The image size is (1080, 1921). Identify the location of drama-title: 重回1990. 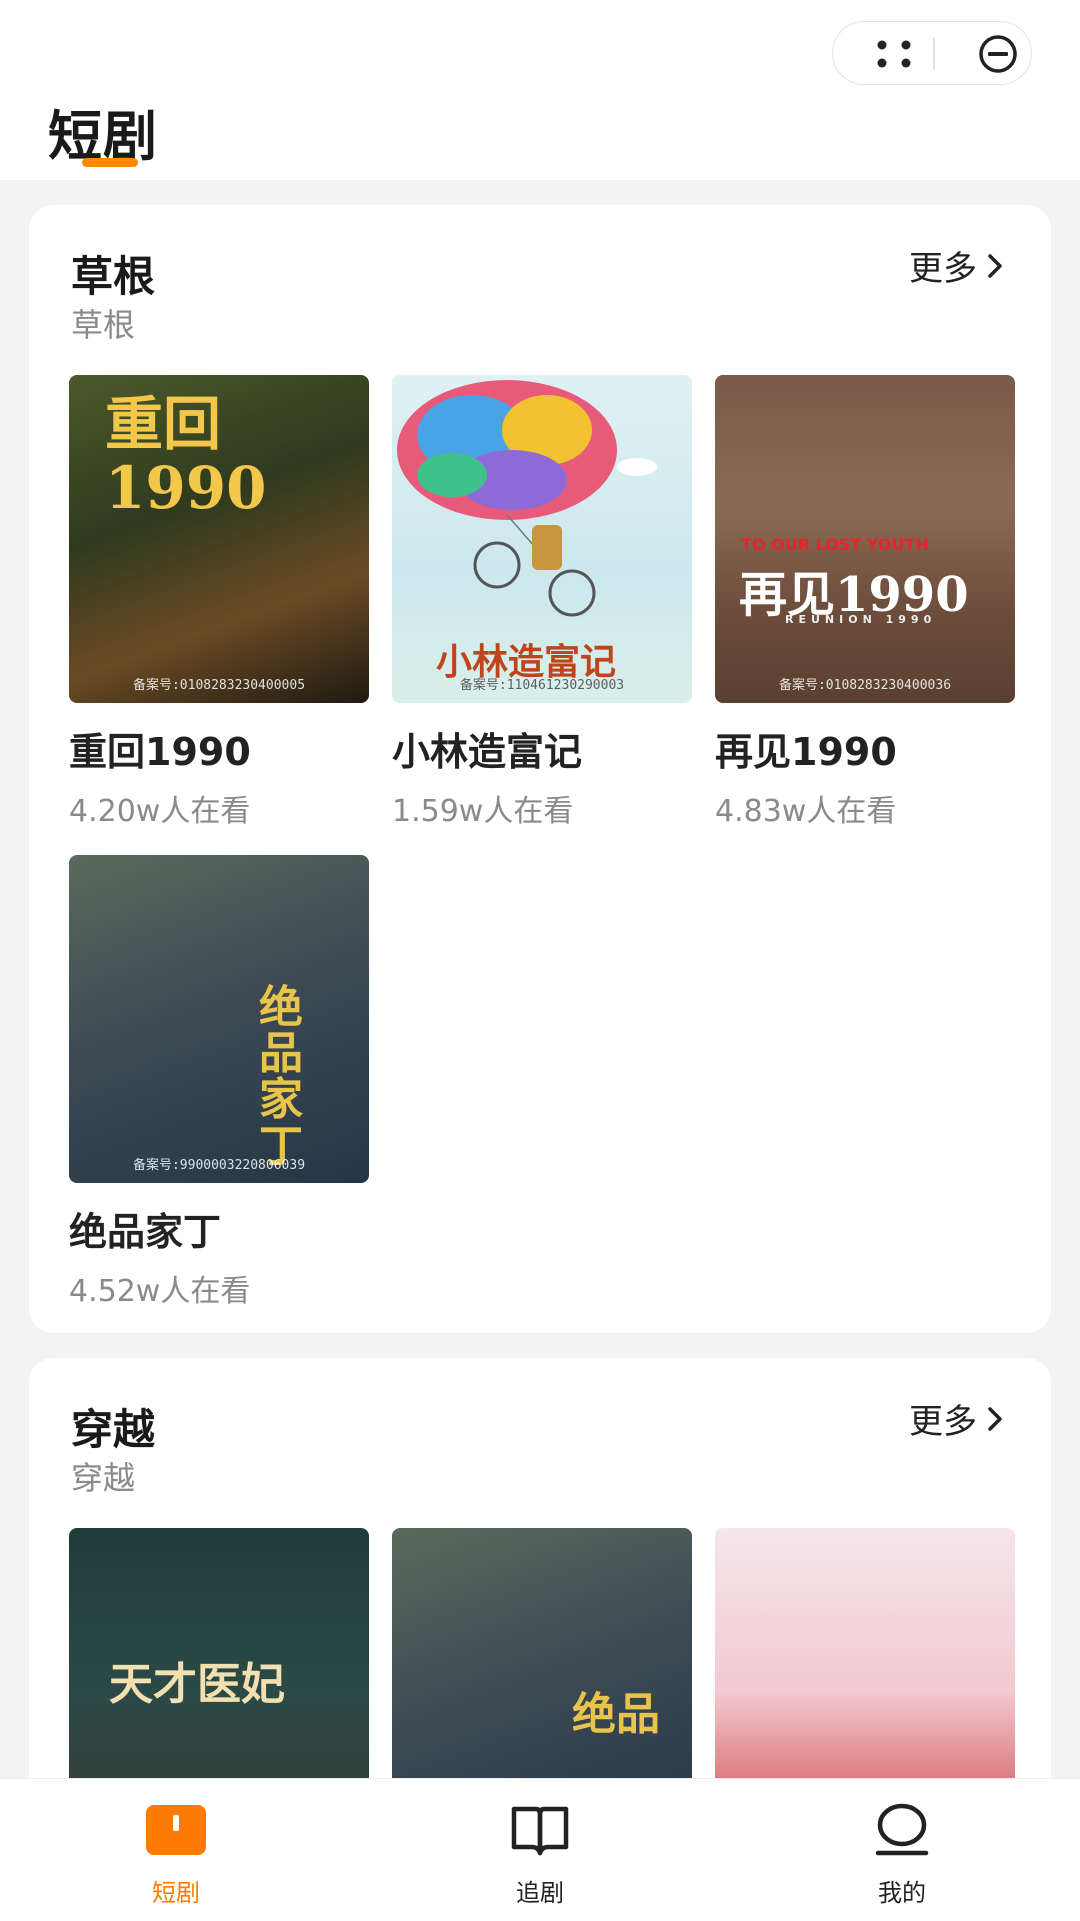
(160, 752).